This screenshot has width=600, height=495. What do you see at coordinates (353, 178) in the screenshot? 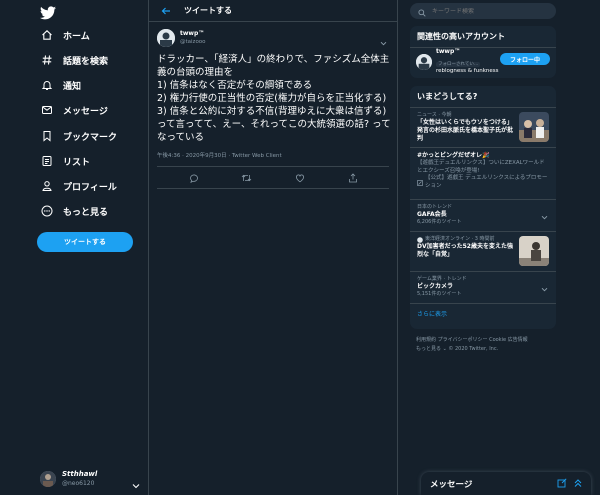
I see `share-icon` at bounding box center [353, 178].